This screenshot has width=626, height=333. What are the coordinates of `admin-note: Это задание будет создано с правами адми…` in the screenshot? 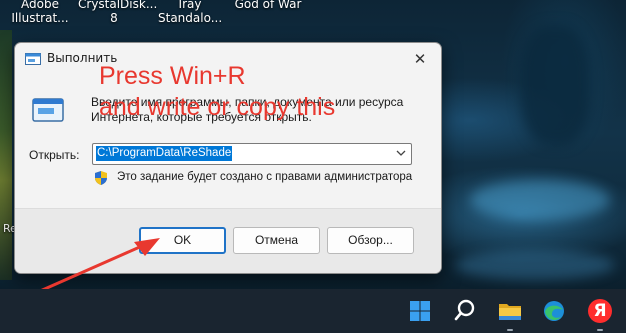 It's located at (265, 177).